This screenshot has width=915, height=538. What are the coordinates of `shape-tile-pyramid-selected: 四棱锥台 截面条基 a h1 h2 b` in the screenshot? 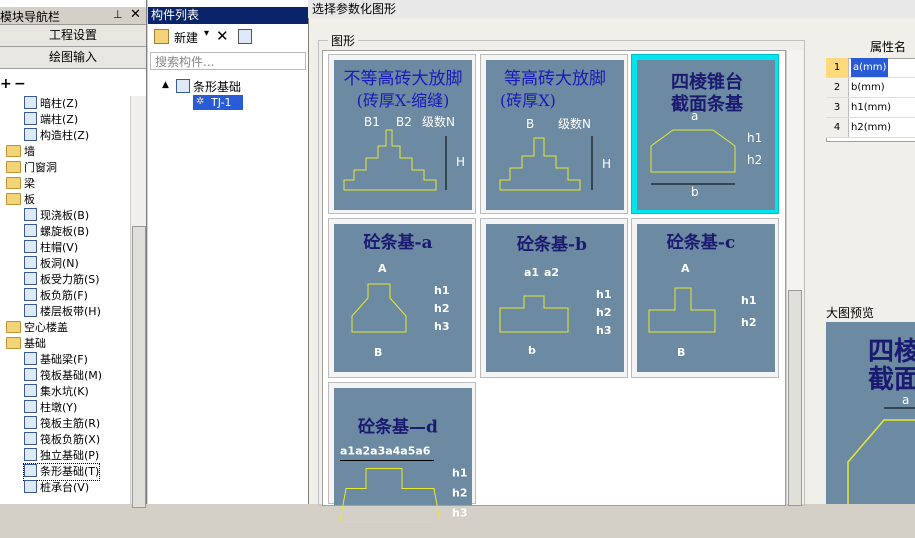 It's located at (705, 134).